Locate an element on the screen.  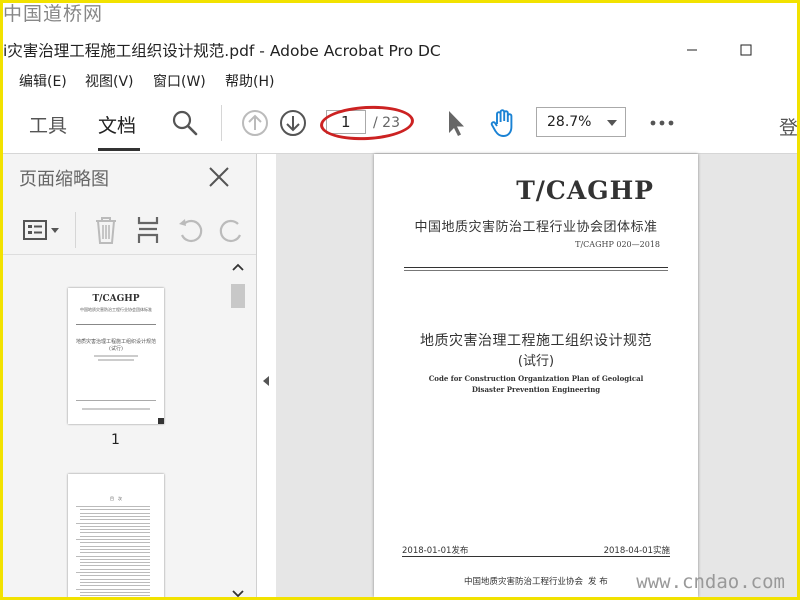
redo-icon is located at coordinates (232, 230).